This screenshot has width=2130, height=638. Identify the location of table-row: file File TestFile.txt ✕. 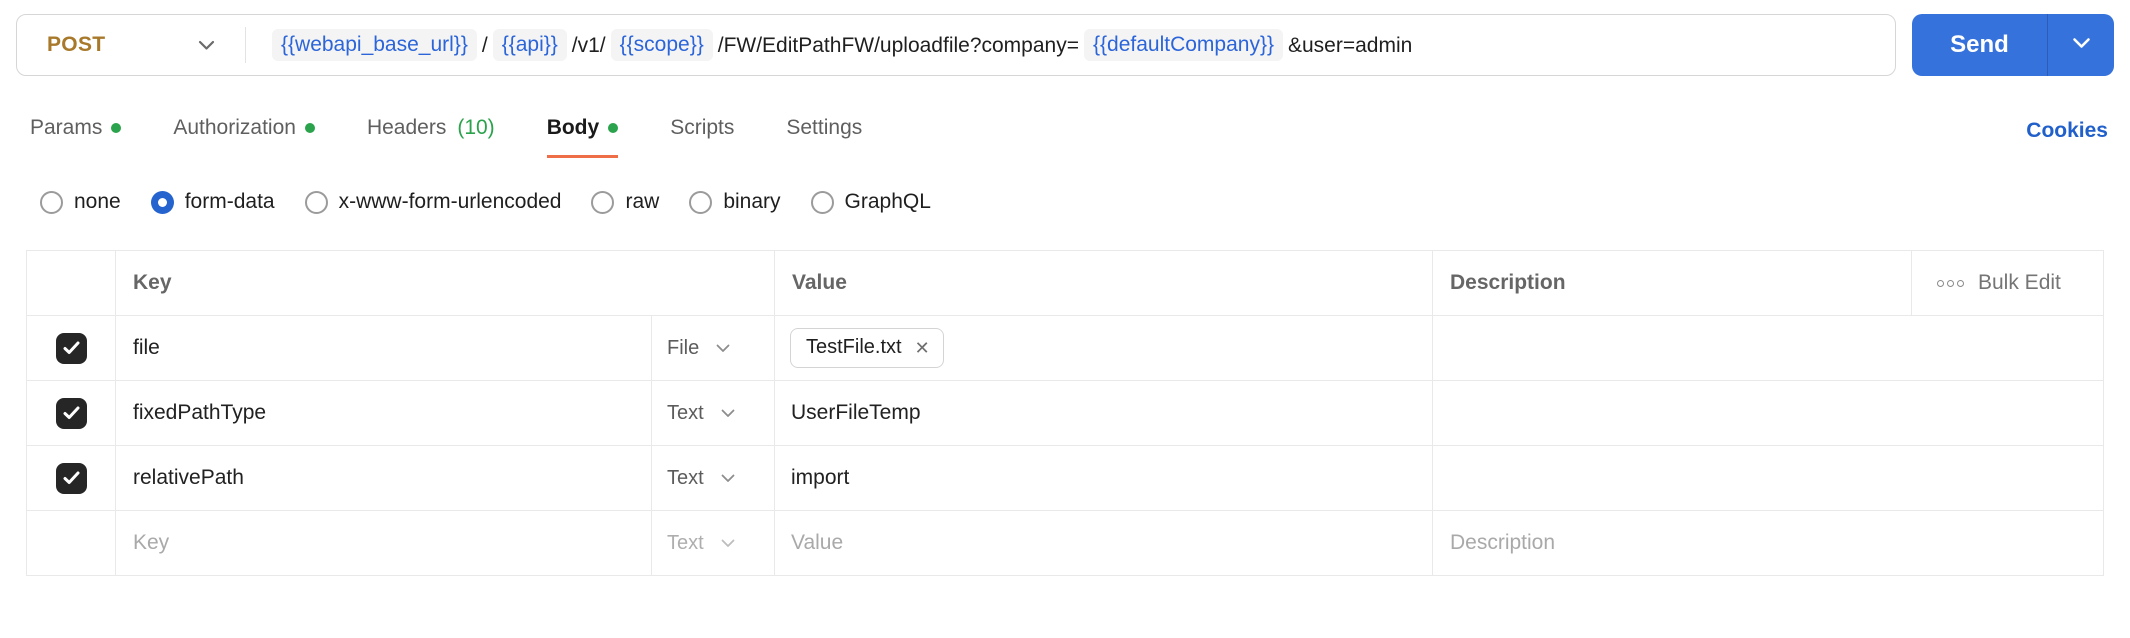
(1065, 348).